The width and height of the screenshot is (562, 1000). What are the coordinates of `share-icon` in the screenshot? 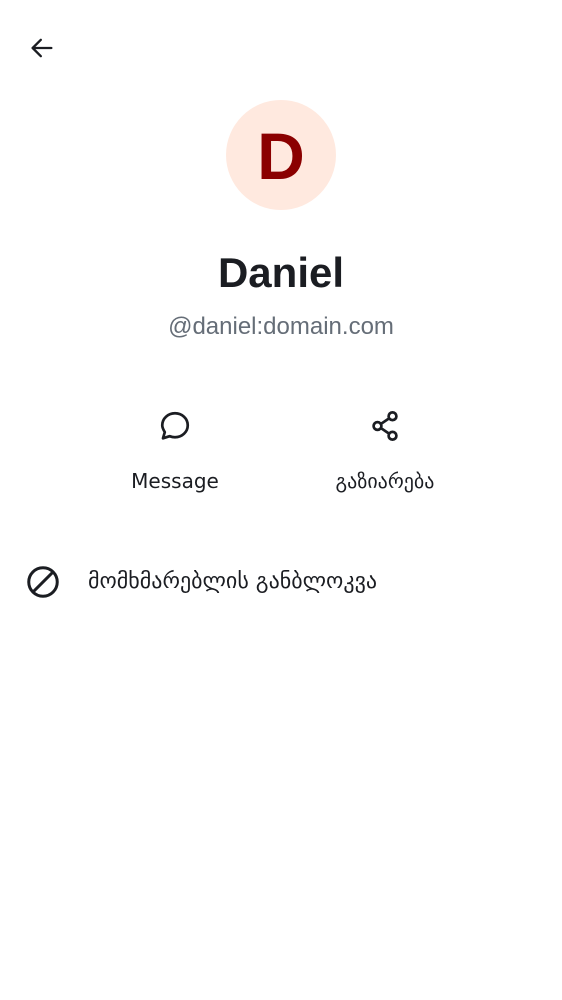 It's located at (385, 426).